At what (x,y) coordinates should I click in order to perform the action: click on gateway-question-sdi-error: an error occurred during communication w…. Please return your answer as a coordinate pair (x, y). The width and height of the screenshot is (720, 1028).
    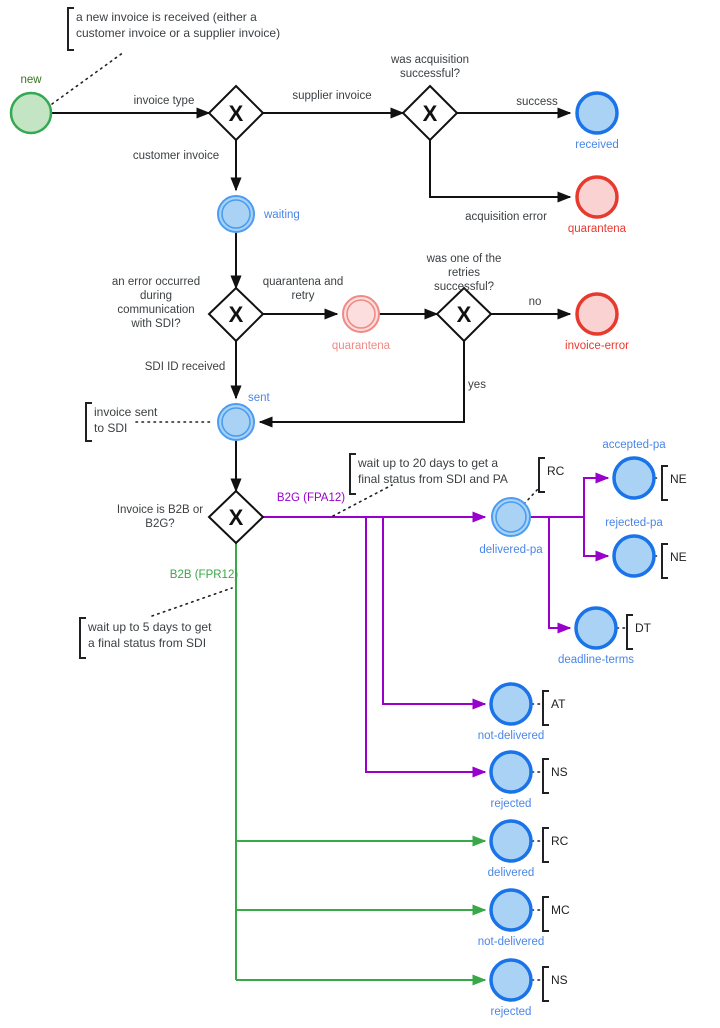
    Looking at the image, I should click on (156, 303).